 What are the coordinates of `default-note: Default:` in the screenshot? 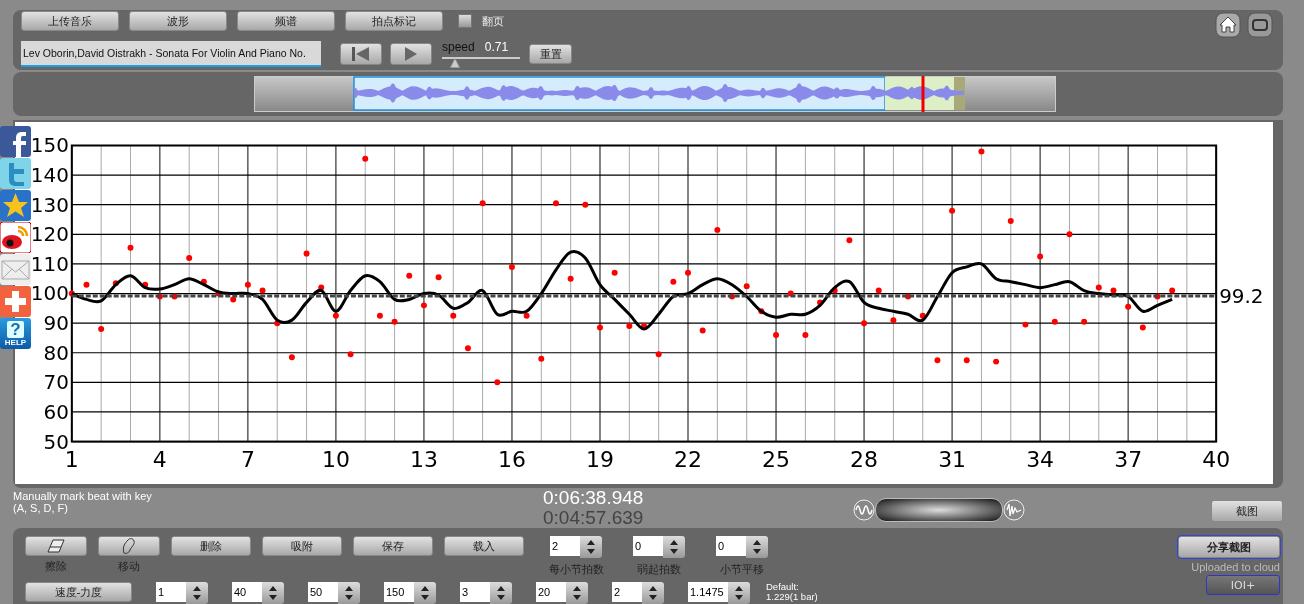 It's located at (783, 587).